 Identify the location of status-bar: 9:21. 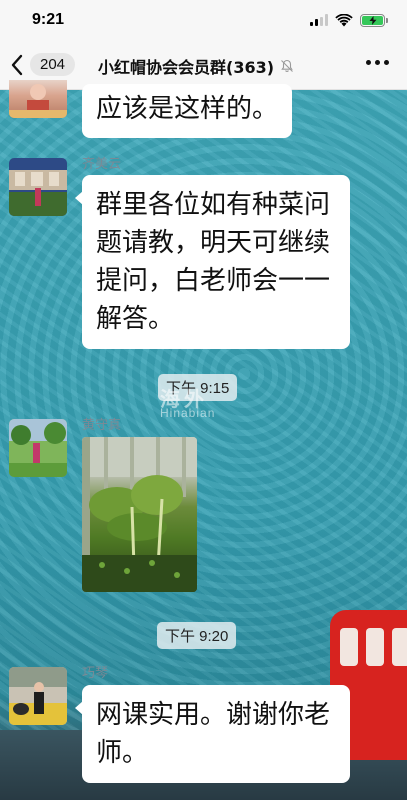
(203, 20).